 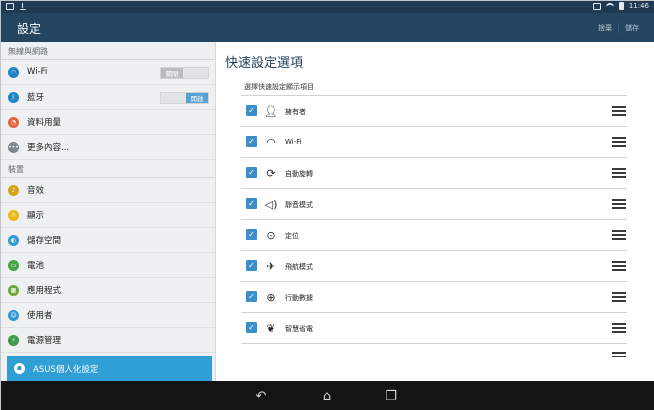 I want to click on list-item-partial, so click(x=434, y=350).